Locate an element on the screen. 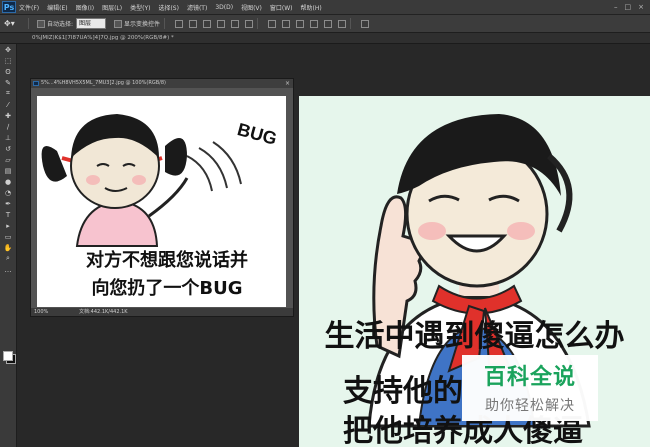 This screenshot has width=650, height=447. pen-tool-icon: ✒ is located at coordinates (8, 203).